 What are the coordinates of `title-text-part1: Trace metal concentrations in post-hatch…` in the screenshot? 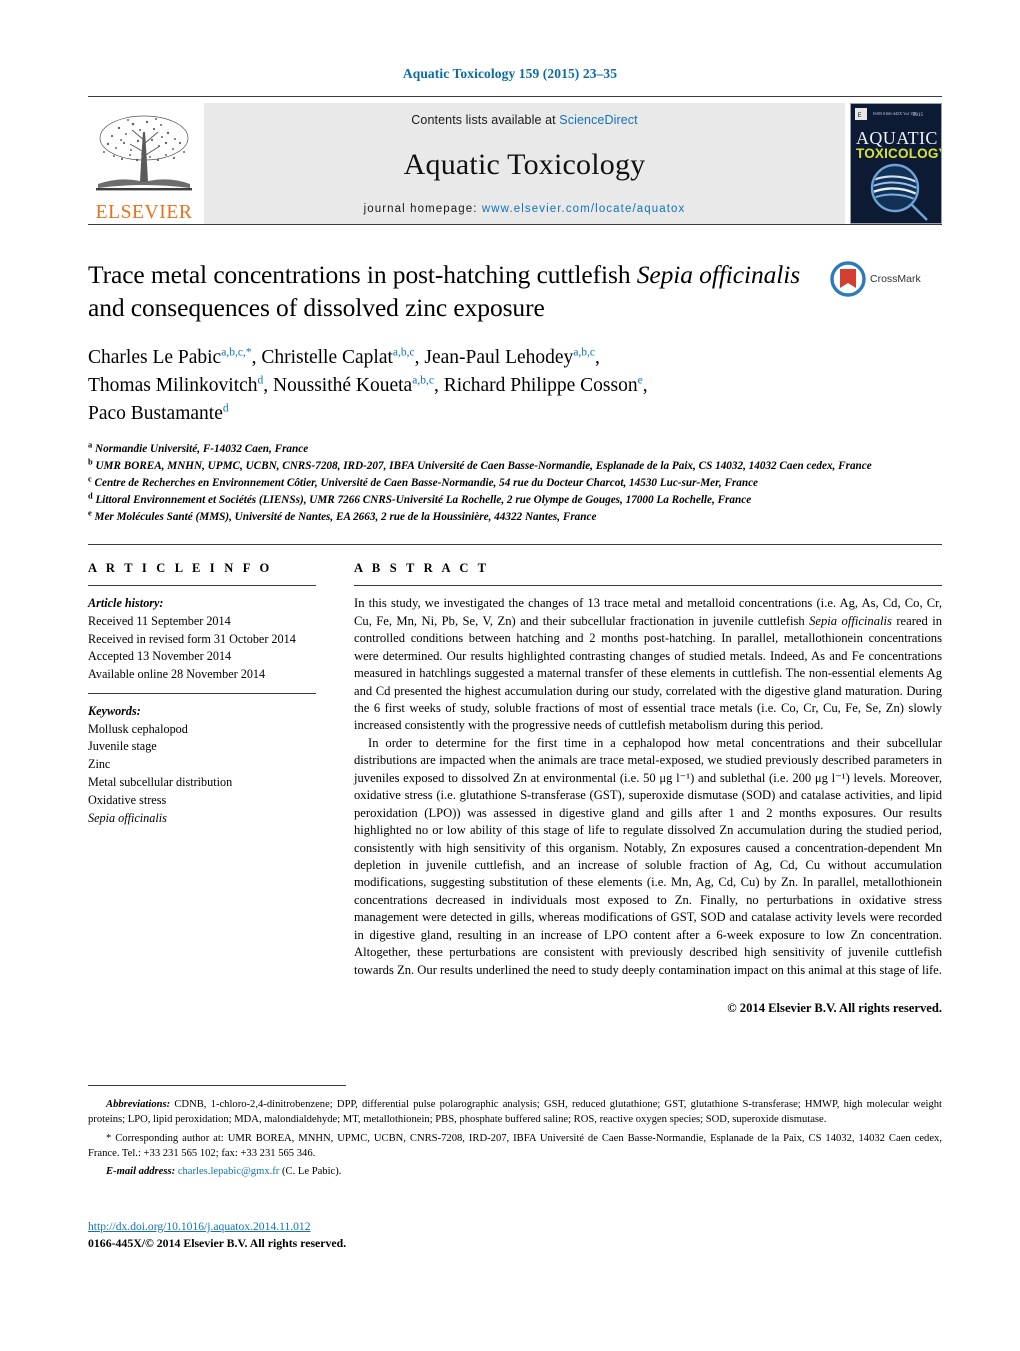 It's located at (362, 274).